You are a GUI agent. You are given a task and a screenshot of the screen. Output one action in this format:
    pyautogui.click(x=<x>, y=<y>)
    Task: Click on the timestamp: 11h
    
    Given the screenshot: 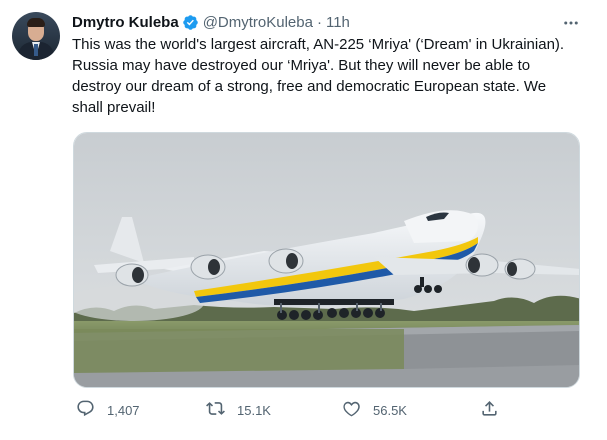 What is the action you would take?
    pyautogui.click(x=338, y=22)
    